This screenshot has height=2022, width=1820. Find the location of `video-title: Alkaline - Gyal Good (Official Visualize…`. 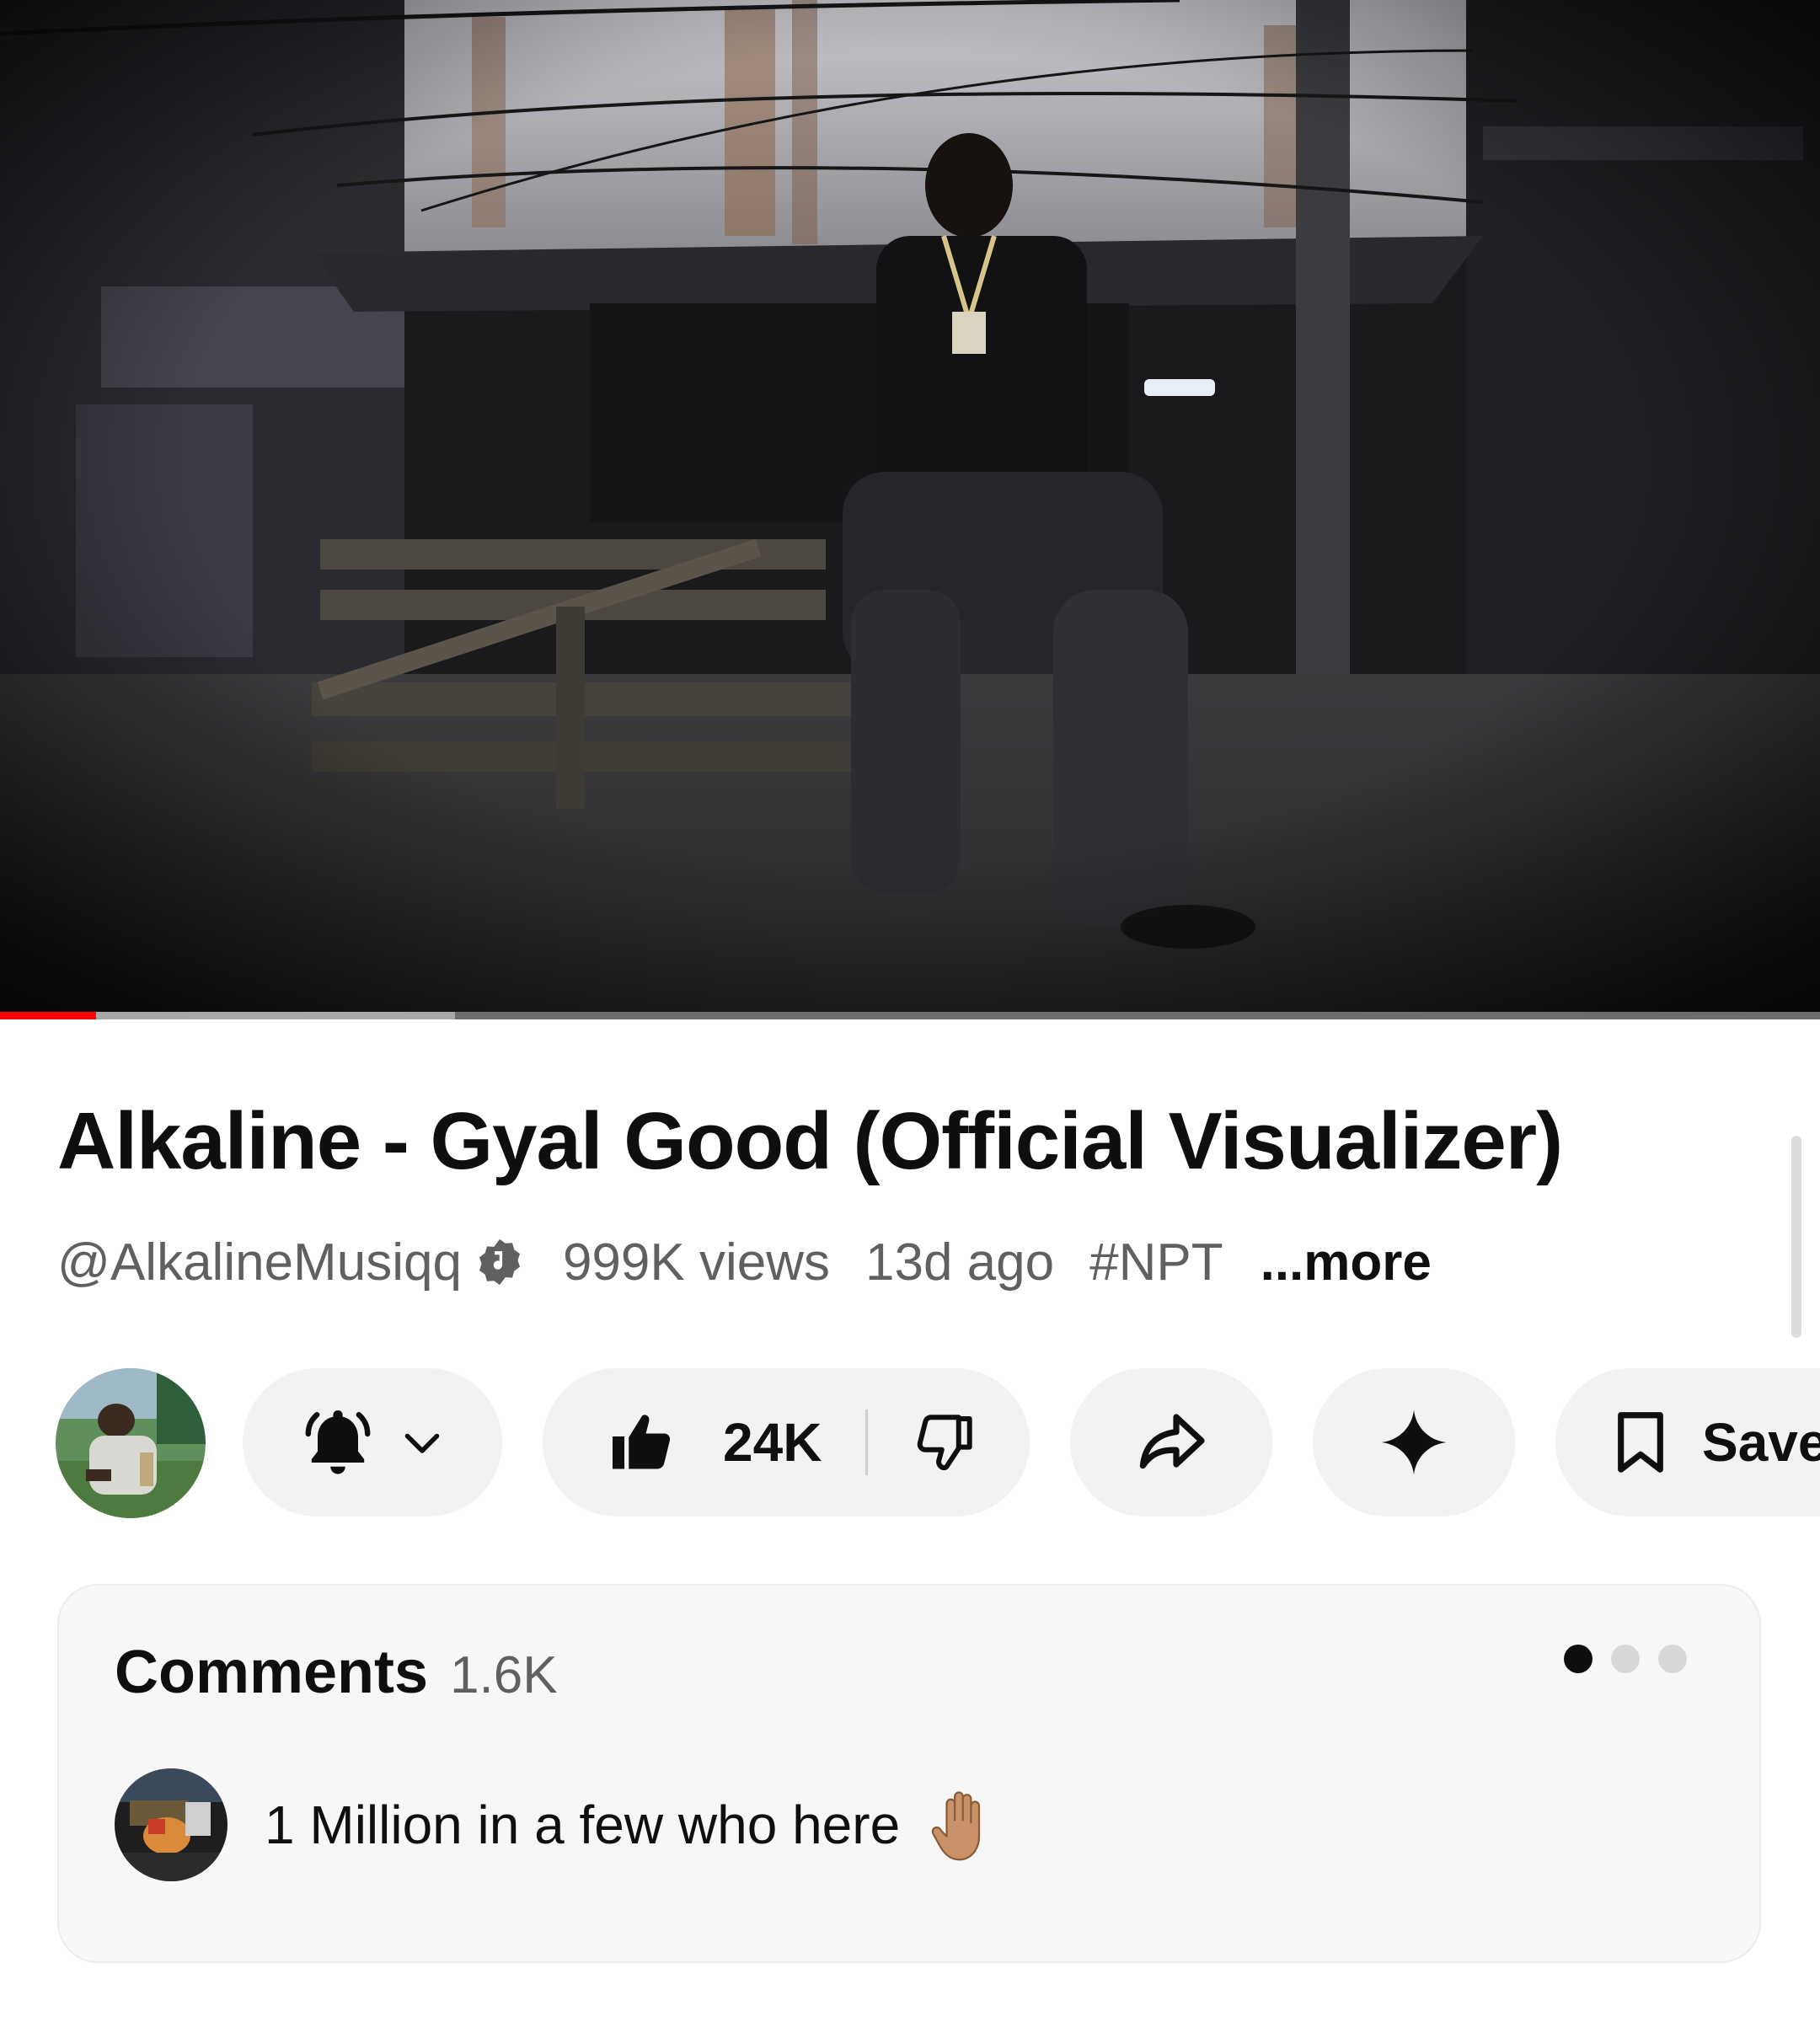

video-title: Alkaline - Gyal Good (Official Visualize… is located at coordinates (810, 1141).